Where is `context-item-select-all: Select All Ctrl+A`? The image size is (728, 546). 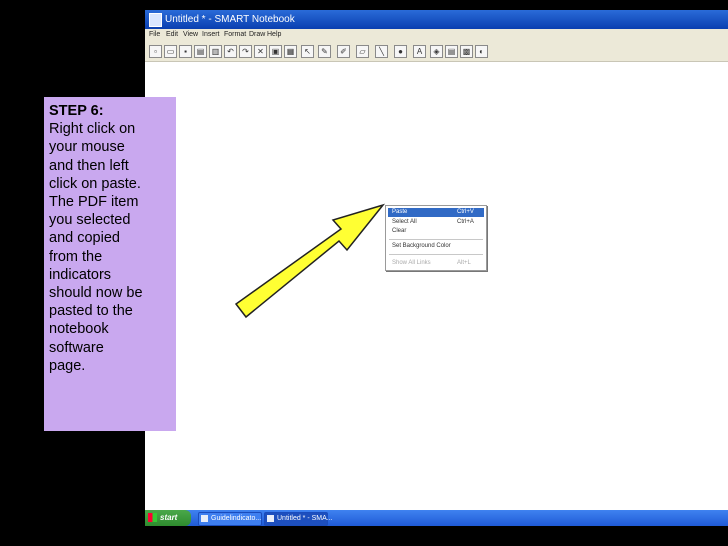
context-item-select-all: Select All Ctrl+A is located at coordinates (436, 222).